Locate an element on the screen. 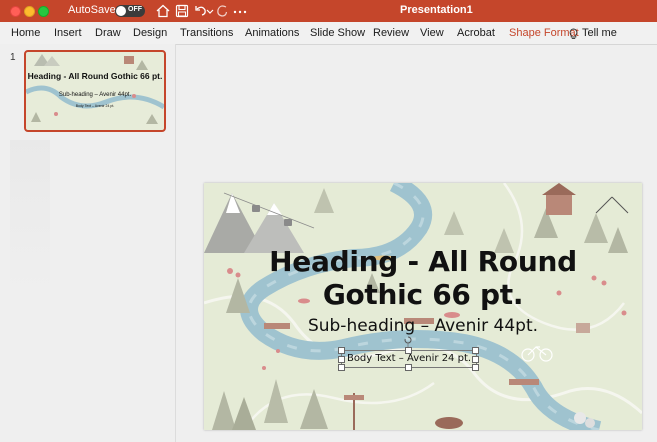 The image size is (657, 442). autosave-toggle: OFF is located at coordinates (130, 11).